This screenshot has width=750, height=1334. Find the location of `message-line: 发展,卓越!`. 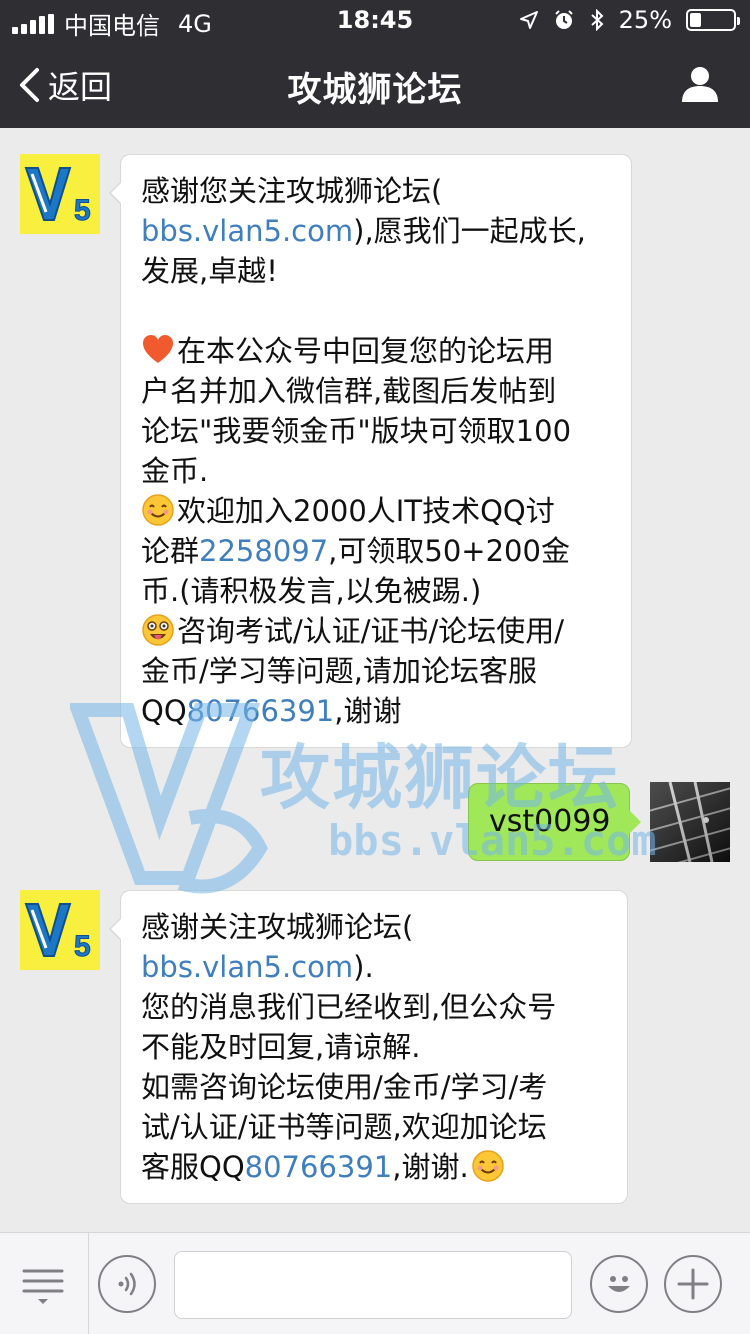

message-line: 发展,卓越! is located at coordinates (209, 271).